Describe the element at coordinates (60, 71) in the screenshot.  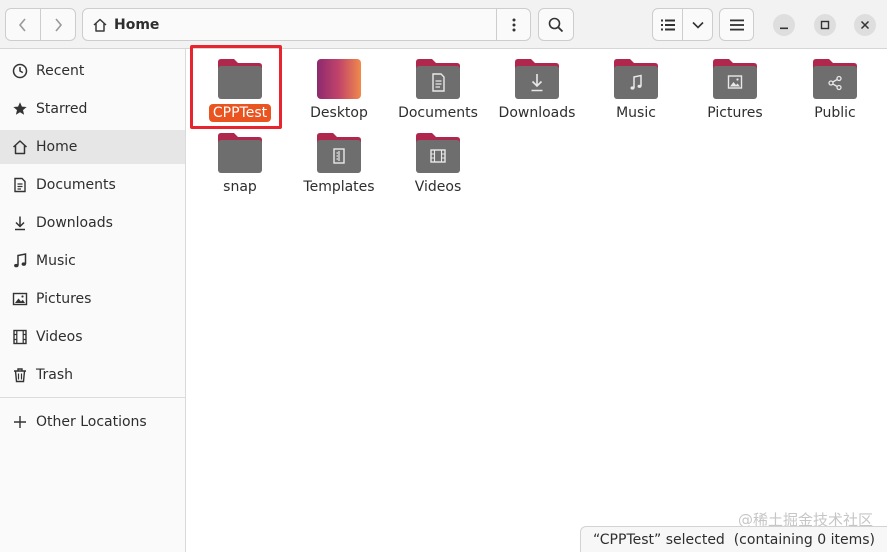
I see `sidebar-item-label: Recent` at that location.